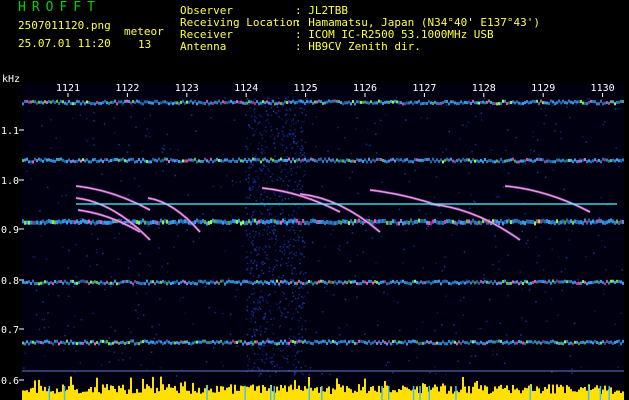 The height and width of the screenshot is (400, 629). I want to click on histogram-marker, so click(413, 393).